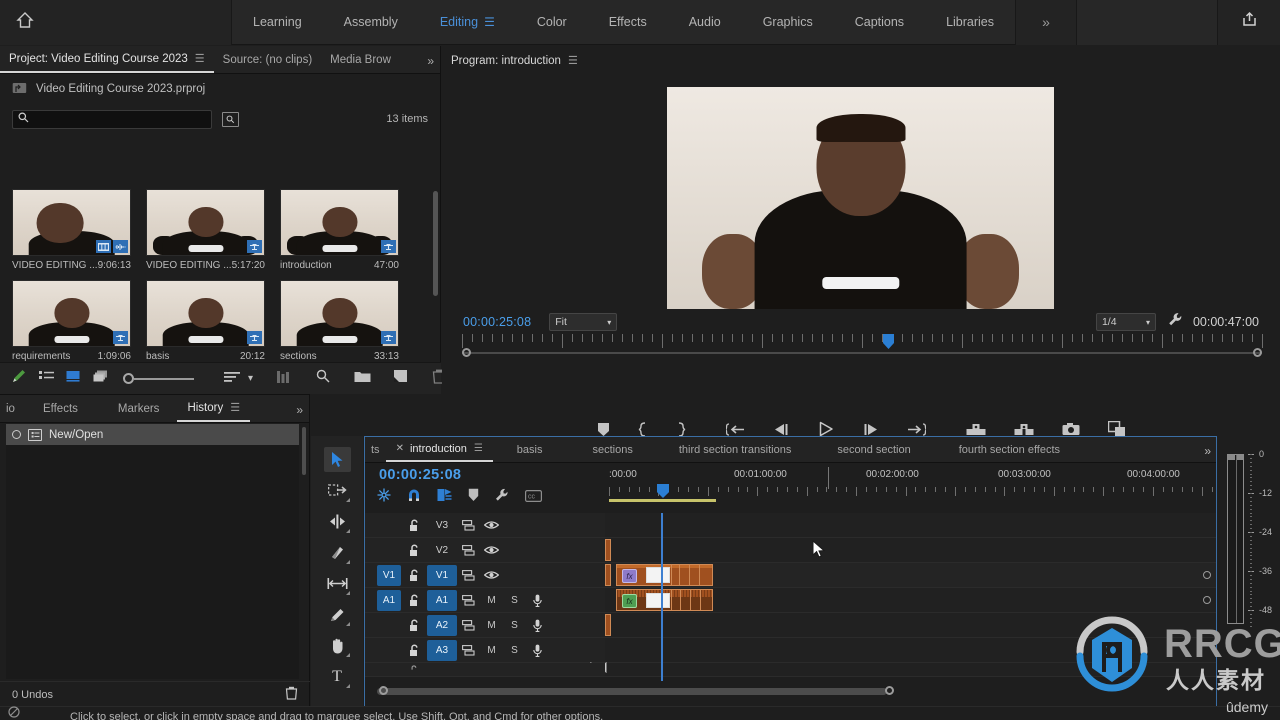 The width and height of the screenshot is (1280, 720). Describe the element at coordinates (128, 378) in the screenshot. I see `zoom-slider-knob` at that location.